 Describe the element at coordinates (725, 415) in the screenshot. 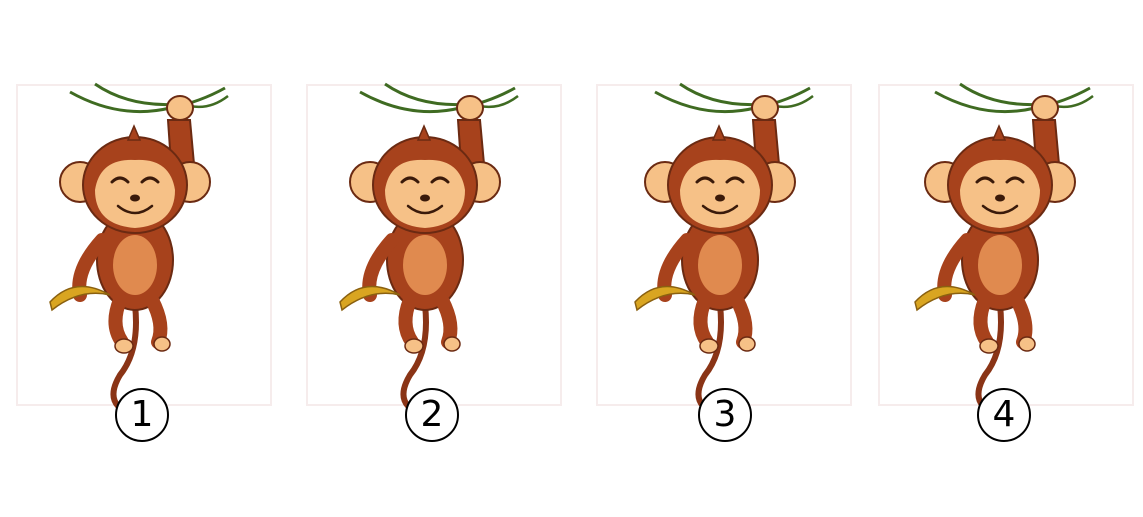

I see `option-number-3: 3` at that location.